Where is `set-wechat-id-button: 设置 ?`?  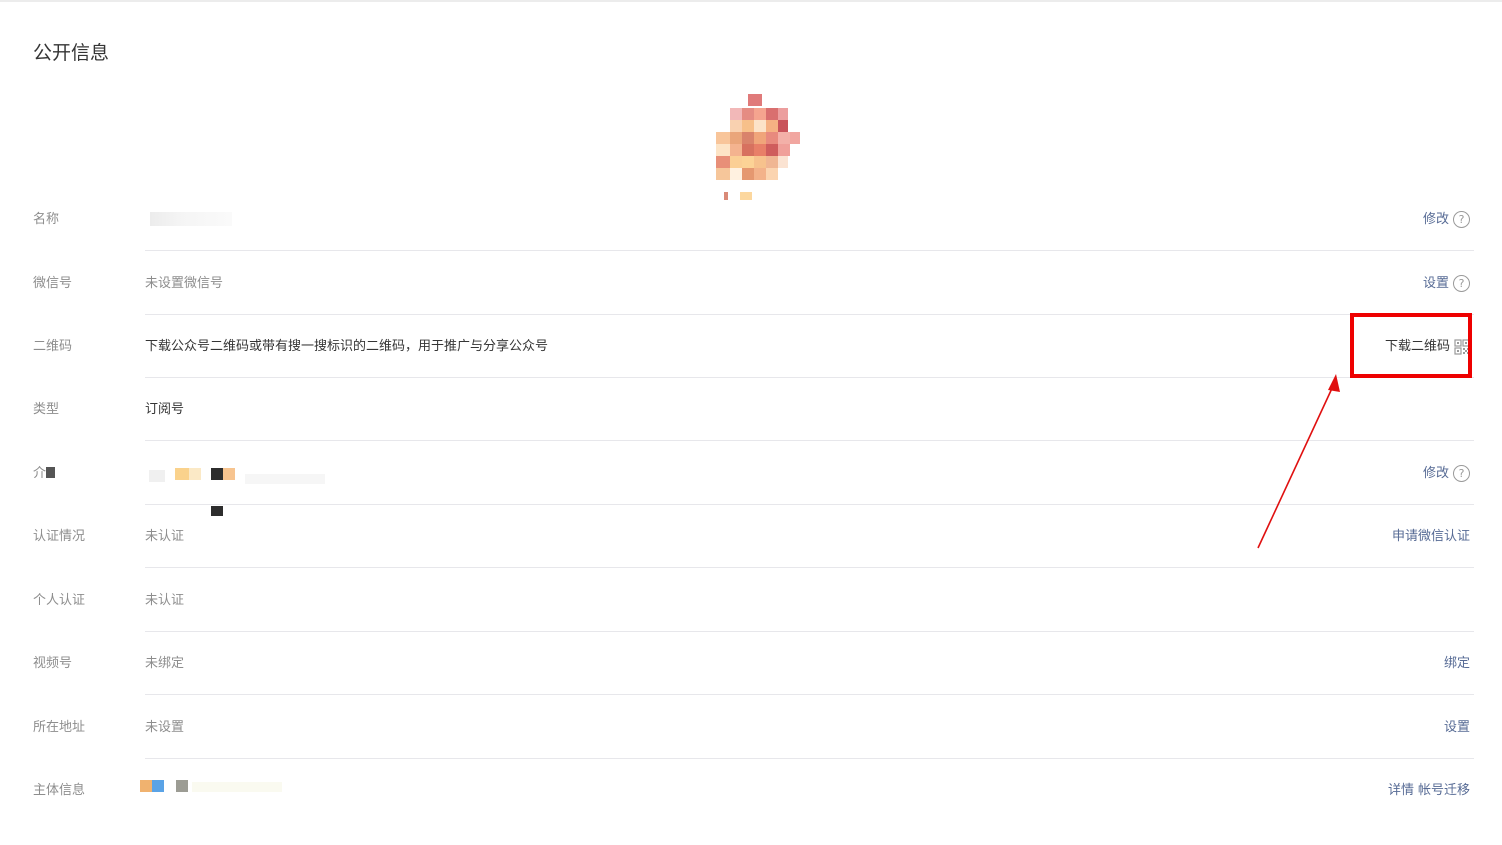
set-wechat-id-button: 设置 ? is located at coordinates (1446, 283).